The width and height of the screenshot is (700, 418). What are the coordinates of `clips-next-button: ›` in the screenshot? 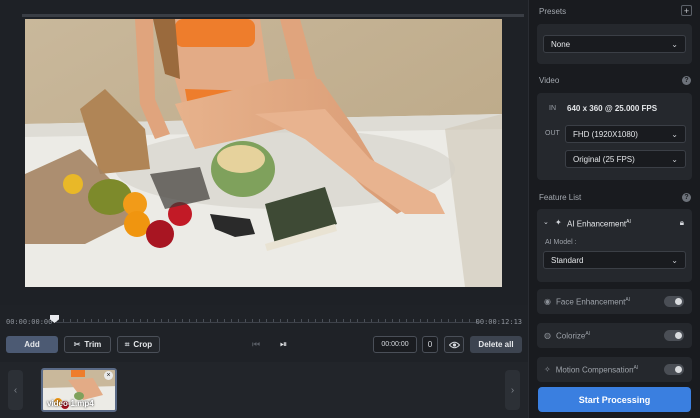 It's located at (512, 390).